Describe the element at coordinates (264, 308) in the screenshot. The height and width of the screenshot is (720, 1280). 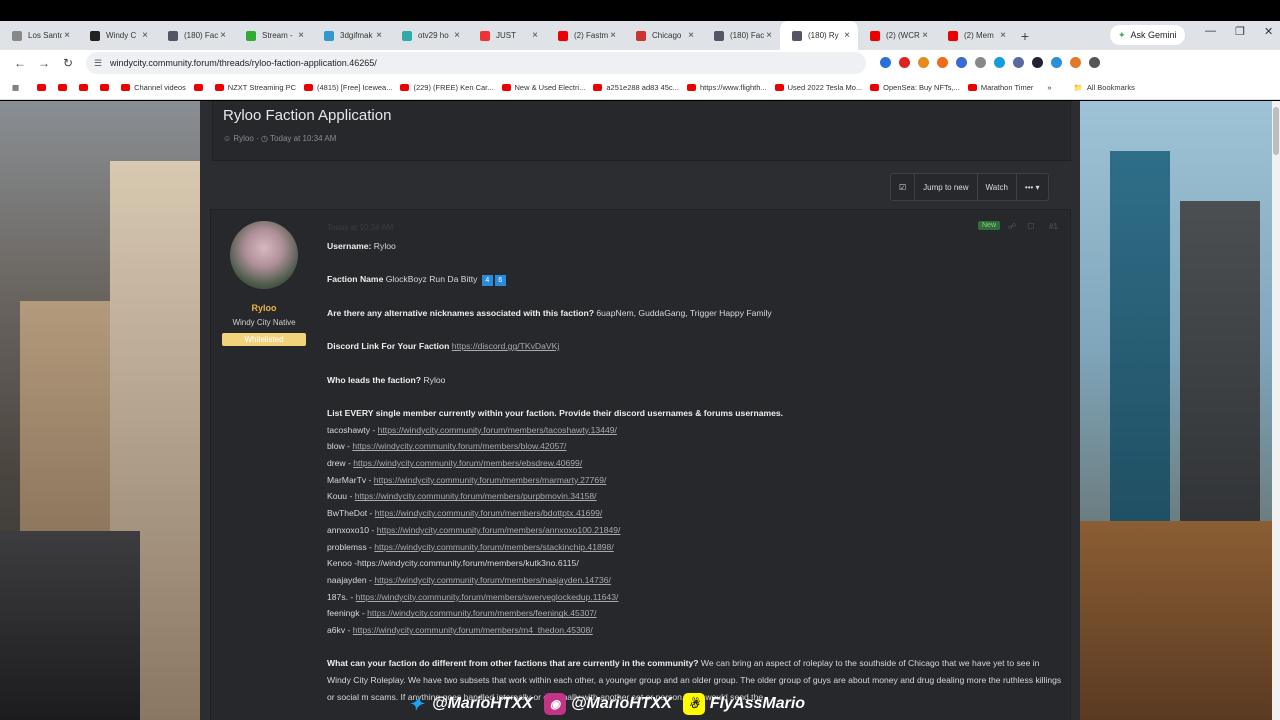
I see `post-username: Ryloo` at that location.